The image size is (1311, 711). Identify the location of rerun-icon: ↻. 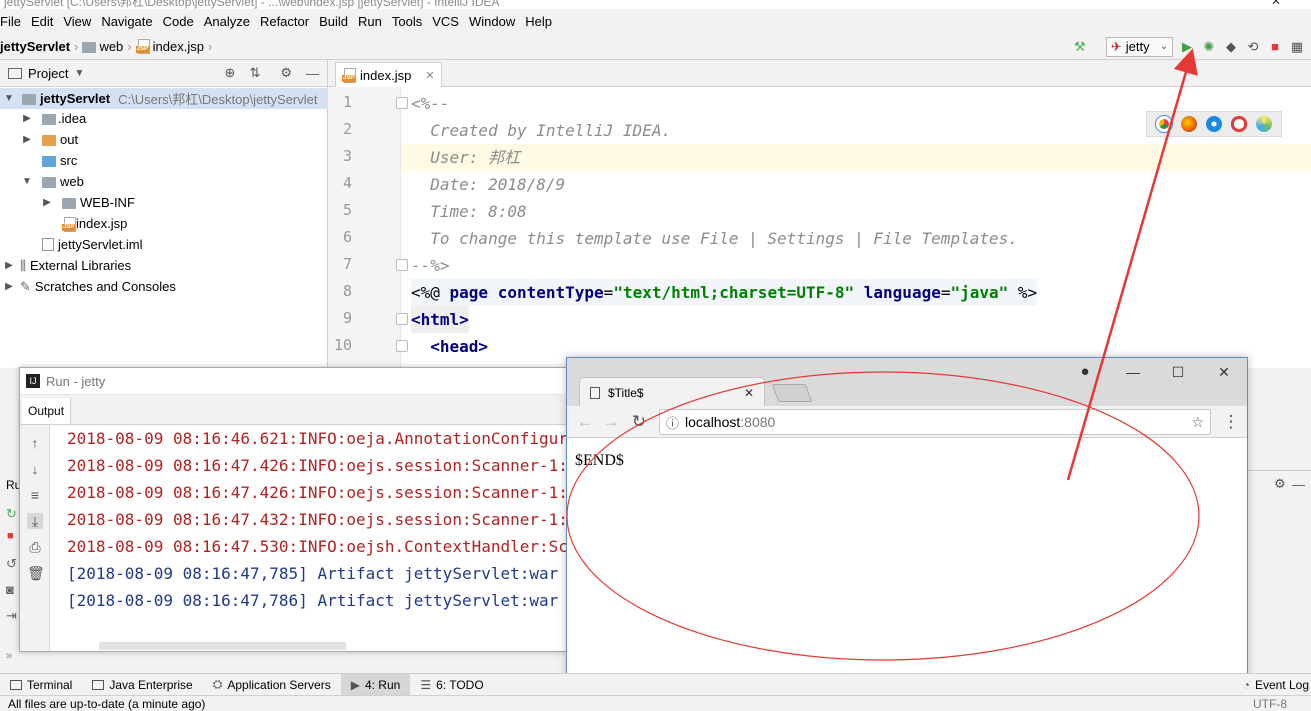
(11, 514).